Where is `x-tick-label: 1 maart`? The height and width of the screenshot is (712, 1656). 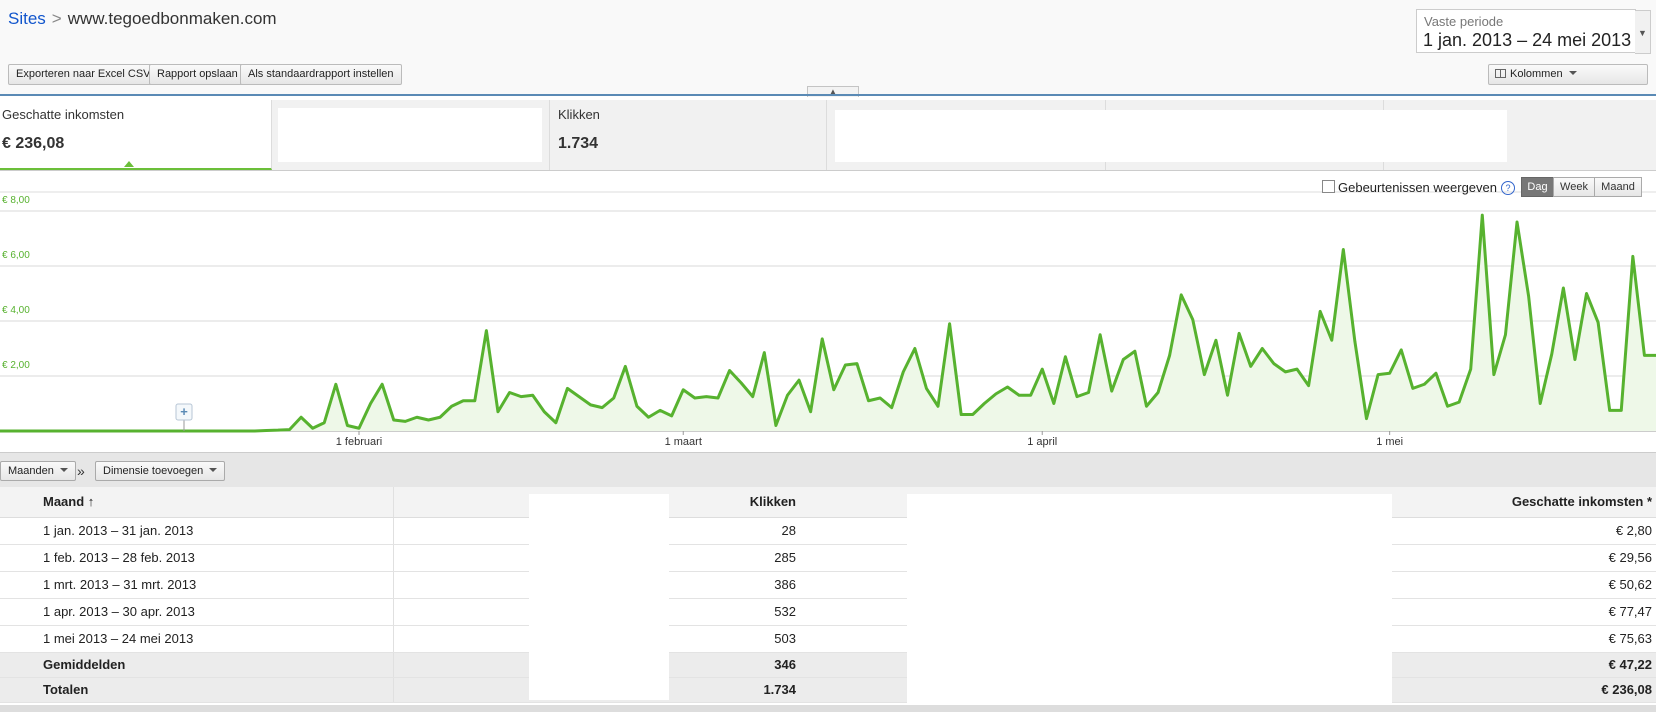 x-tick-label: 1 maart is located at coordinates (683, 442).